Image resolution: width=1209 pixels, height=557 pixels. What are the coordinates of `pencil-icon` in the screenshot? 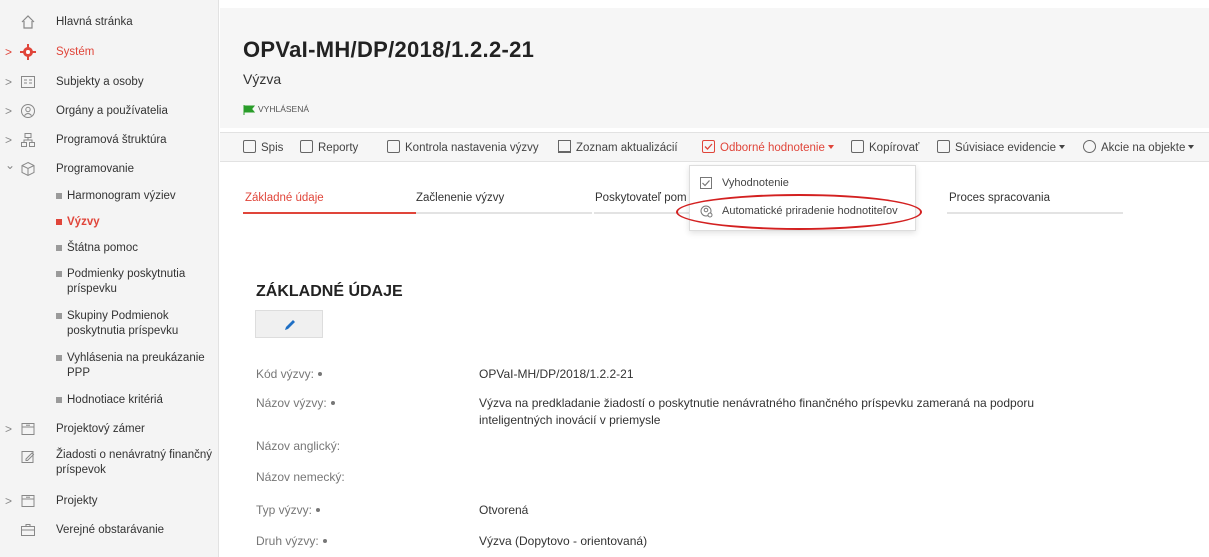 It's located at (290, 325).